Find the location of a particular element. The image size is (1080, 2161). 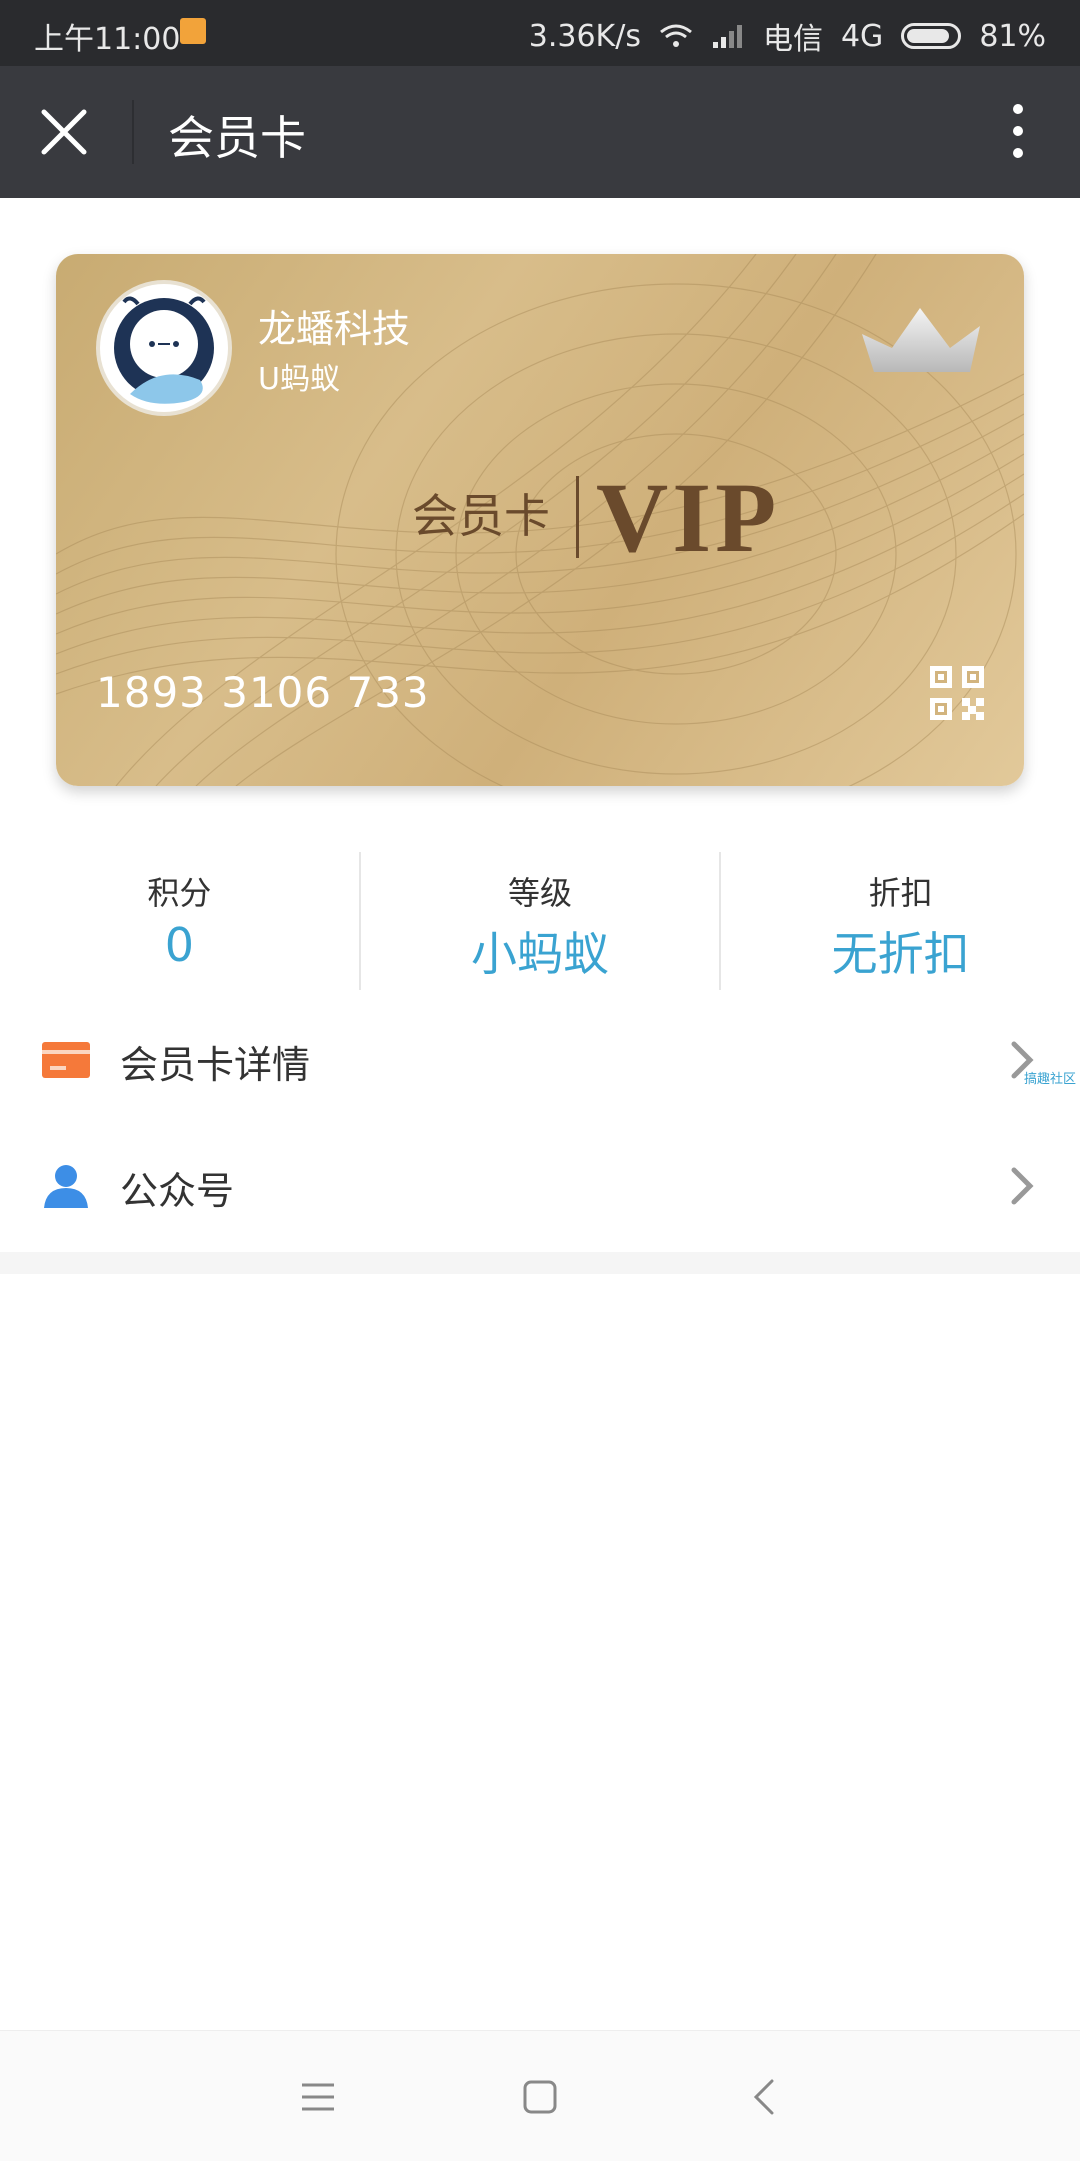

watermark-text: 搞趣社区 is located at coordinates (1049, 1079).